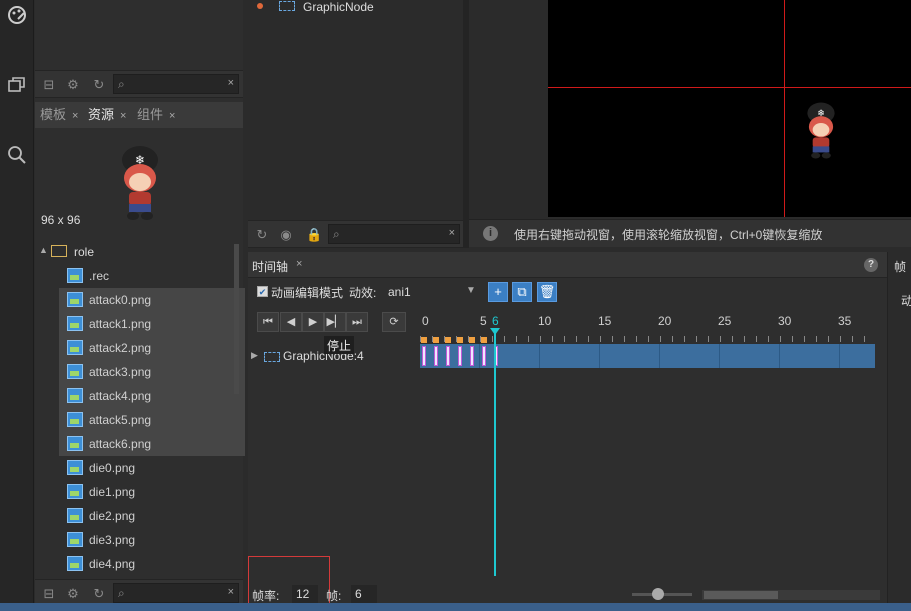  Describe the element at coordinates (906, 301) in the screenshot. I see `panel-field-label: 动` at that location.